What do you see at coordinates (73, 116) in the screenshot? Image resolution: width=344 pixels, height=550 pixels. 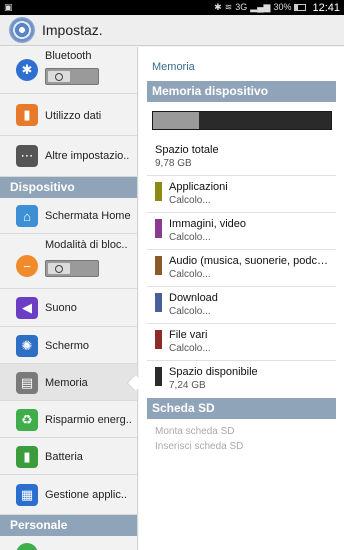 I see `nav-label-data-usage: Utilizzo dati` at bounding box center [73, 116].